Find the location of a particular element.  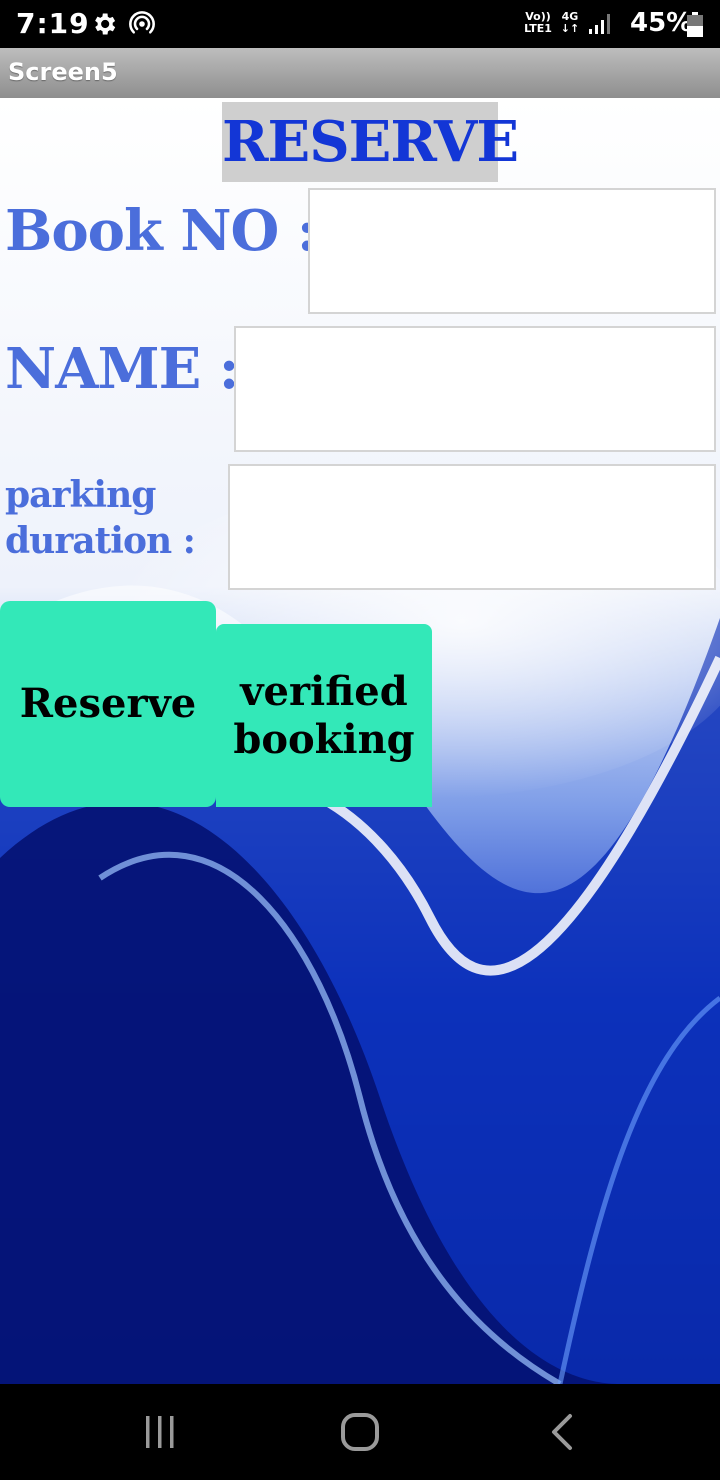

verified-booking-button: verified booking is located at coordinates (324, 715).